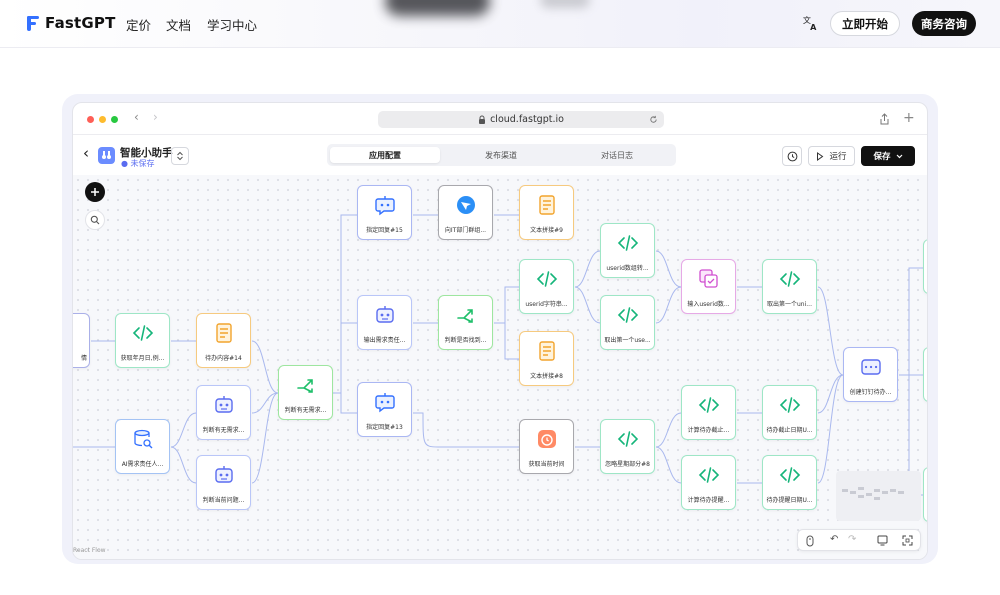 This screenshot has height=595, width=1000. What do you see at coordinates (907, 540) in the screenshot?
I see `fullscreen-icon` at bounding box center [907, 540].